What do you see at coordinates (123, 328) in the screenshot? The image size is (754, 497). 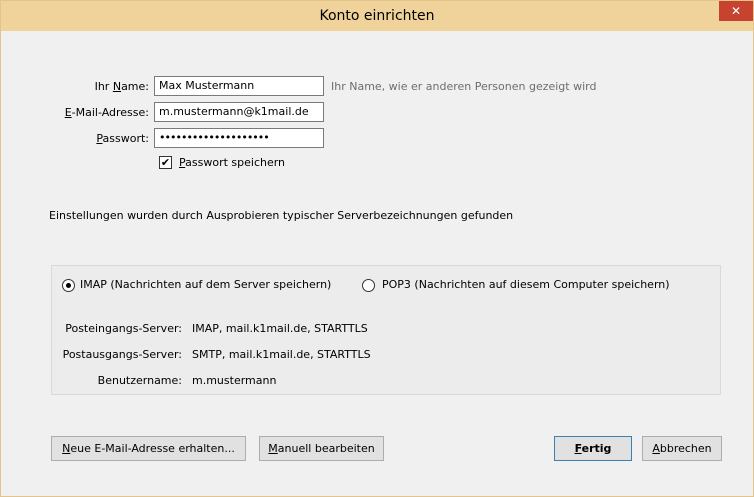 I see `incoming-server-label: Posteingangs-Server:` at bounding box center [123, 328].